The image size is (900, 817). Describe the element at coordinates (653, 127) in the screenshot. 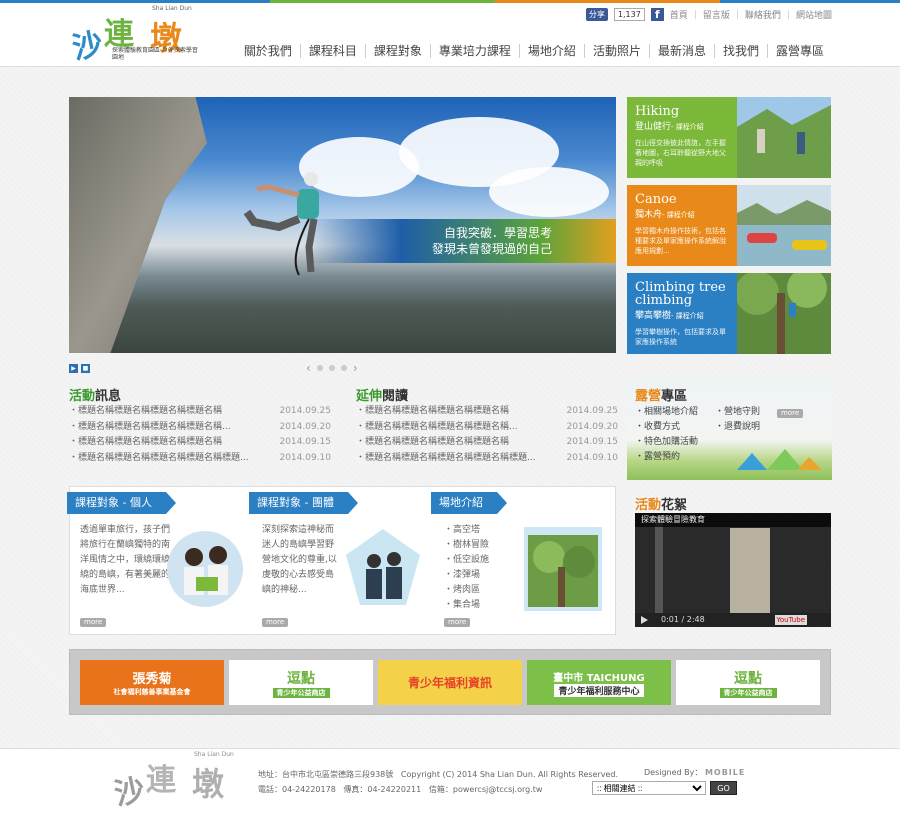

I see `tile-title-zh: 登山健行` at that location.